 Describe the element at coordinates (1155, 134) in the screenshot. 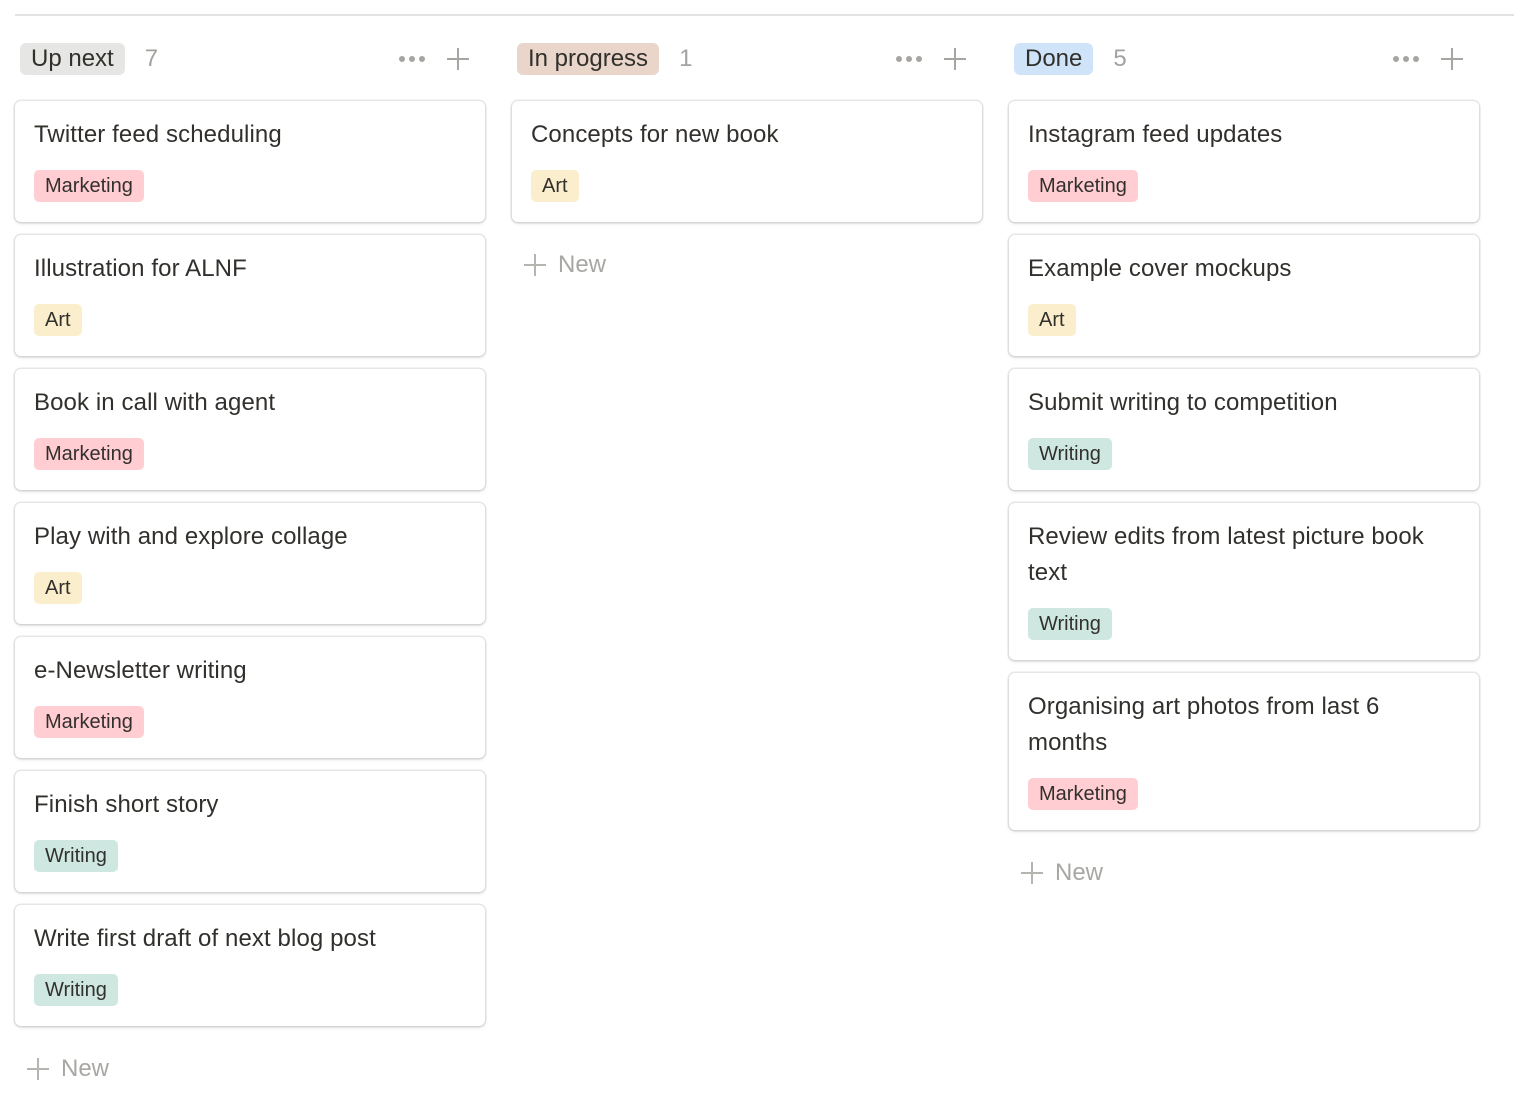

I see `card-title: Instagram feed updates` at that location.